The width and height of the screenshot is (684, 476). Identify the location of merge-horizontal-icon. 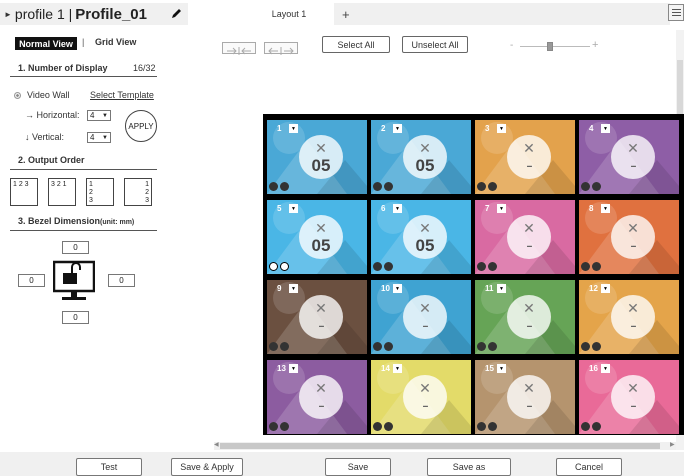
(239, 48).